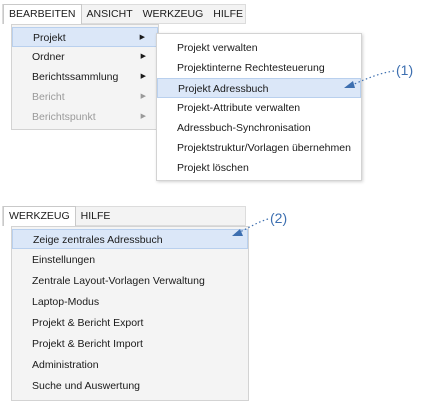 The width and height of the screenshot is (424, 401). I want to click on callout-2-pointer, so click(250, 227).